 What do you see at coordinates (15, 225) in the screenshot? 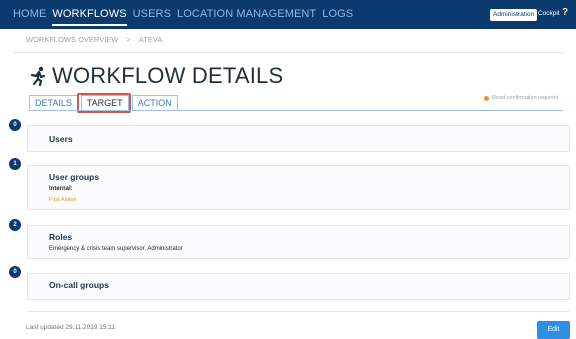
I see `roles-count-badge: 2` at bounding box center [15, 225].